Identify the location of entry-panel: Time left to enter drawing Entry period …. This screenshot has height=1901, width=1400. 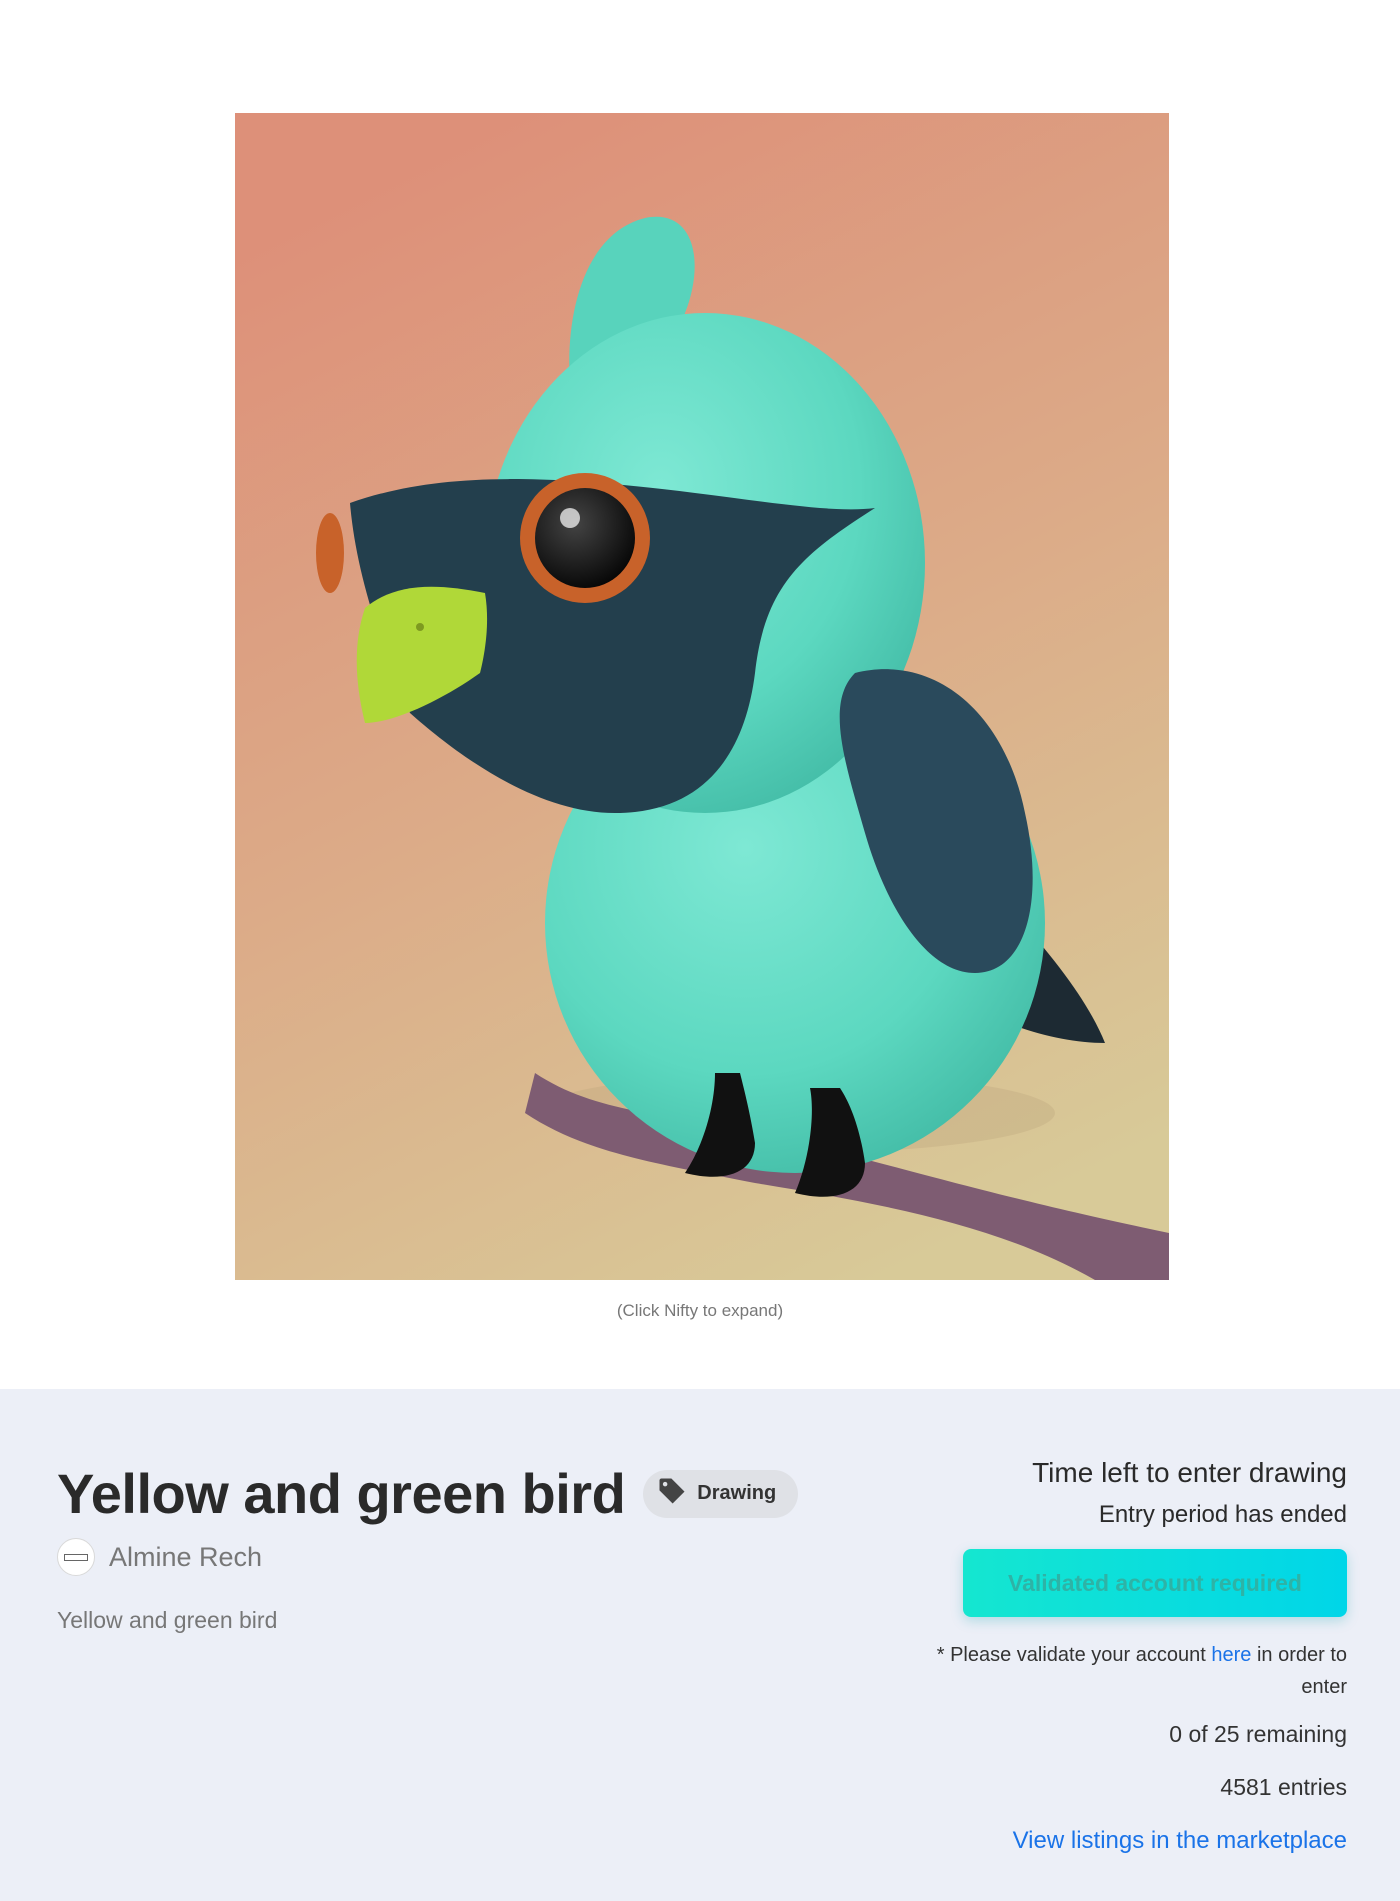
(1137, 1656).